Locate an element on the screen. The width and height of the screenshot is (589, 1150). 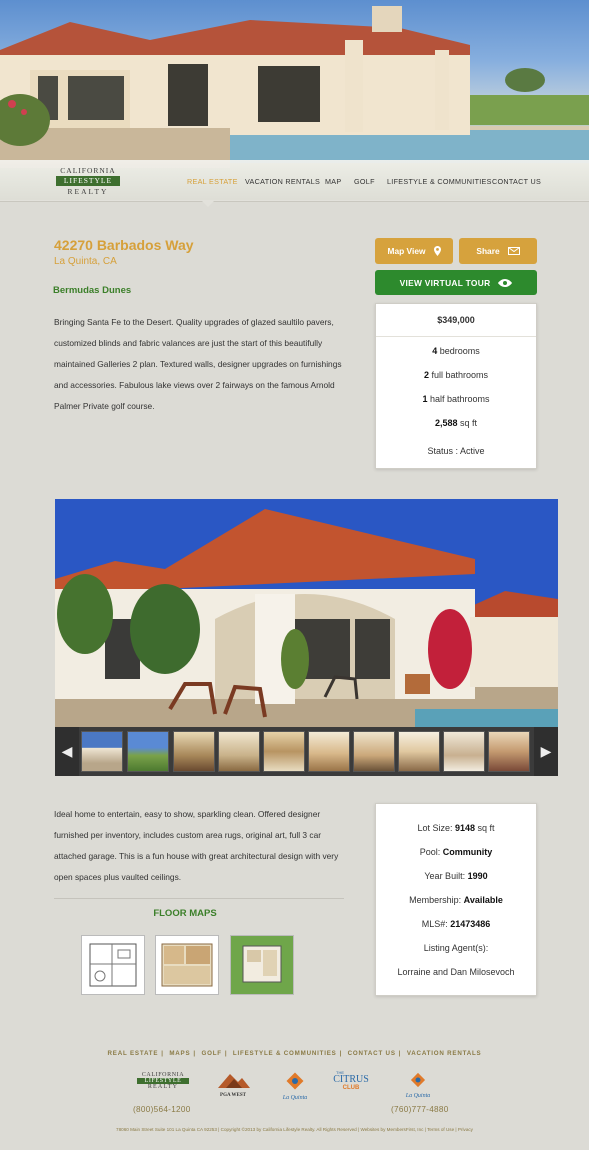
footer-link-golf: GOLF is located at coordinates (211, 1053).